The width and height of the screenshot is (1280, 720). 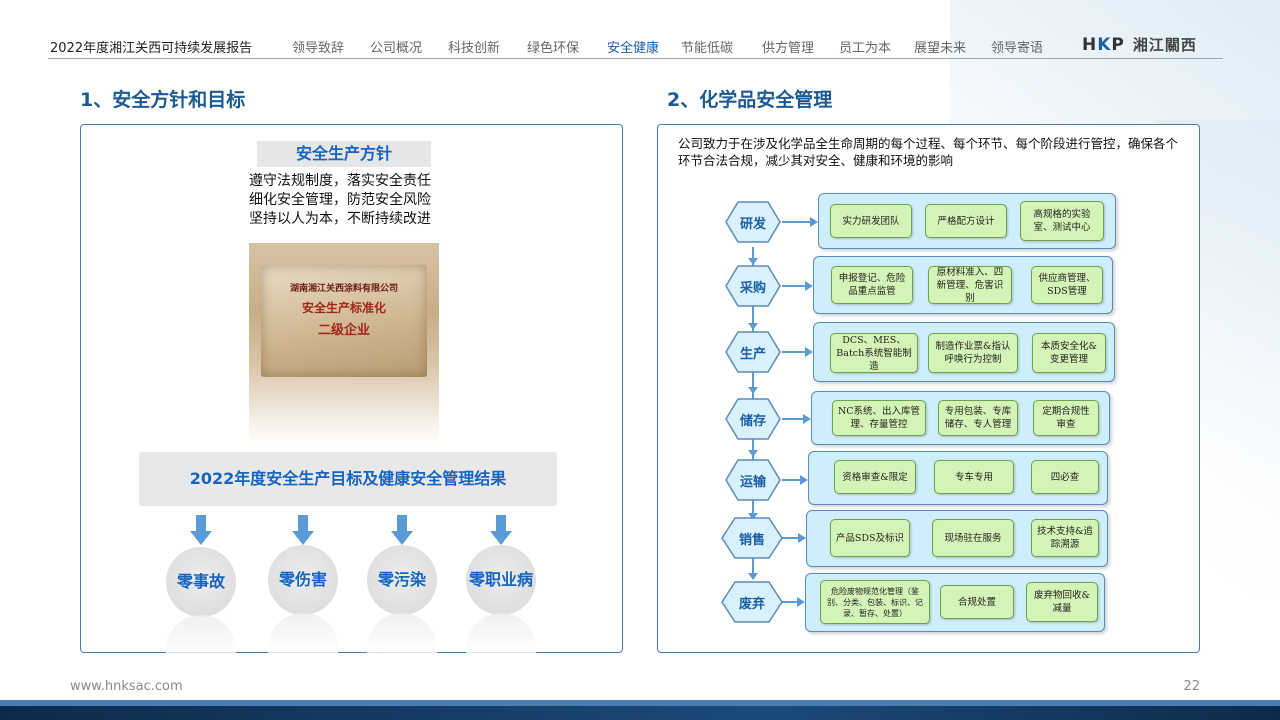 I want to click on nav-item-tech-innovation: 科技创新, so click(x=474, y=46).